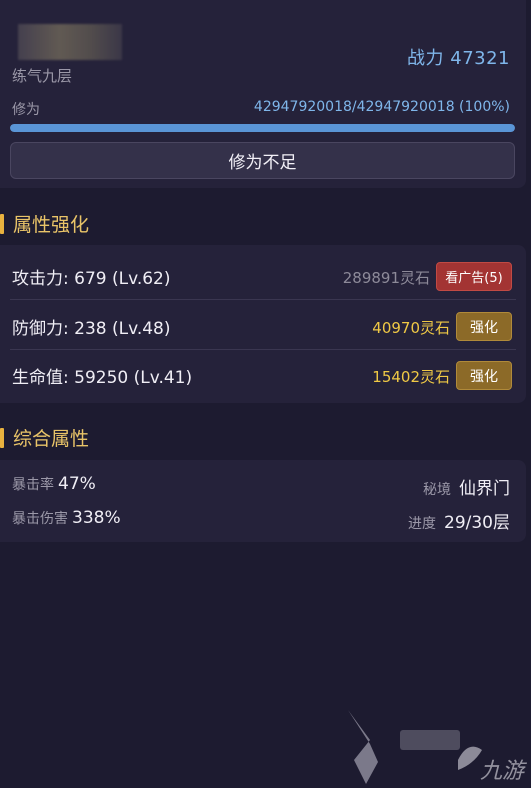 The height and width of the screenshot is (788, 531). Describe the element at coordinates (386, 278) in the screenshot. I see `attack-cost: 289891灵石` at that location.